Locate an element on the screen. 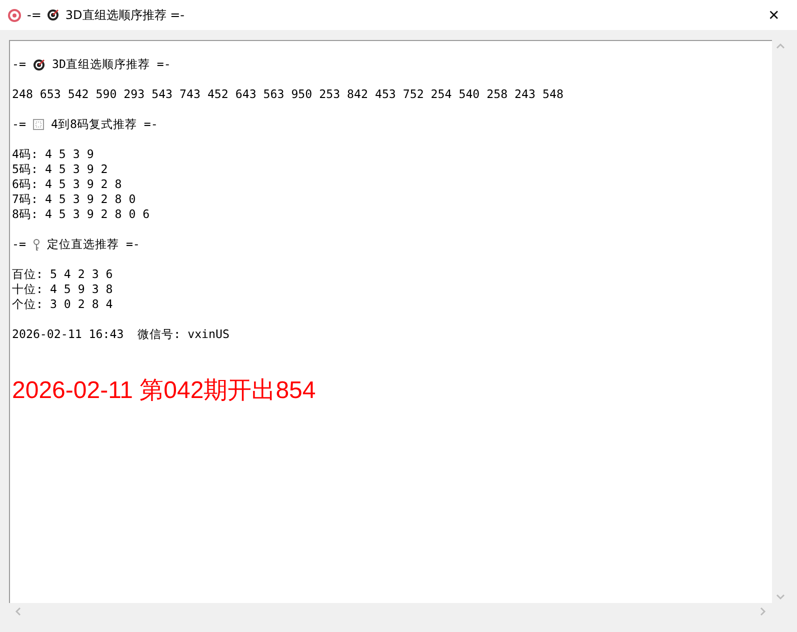 Image resolution: width=797 pixels, height=632 pixels. scroll-left-icon is located at coordinates (18, 611).